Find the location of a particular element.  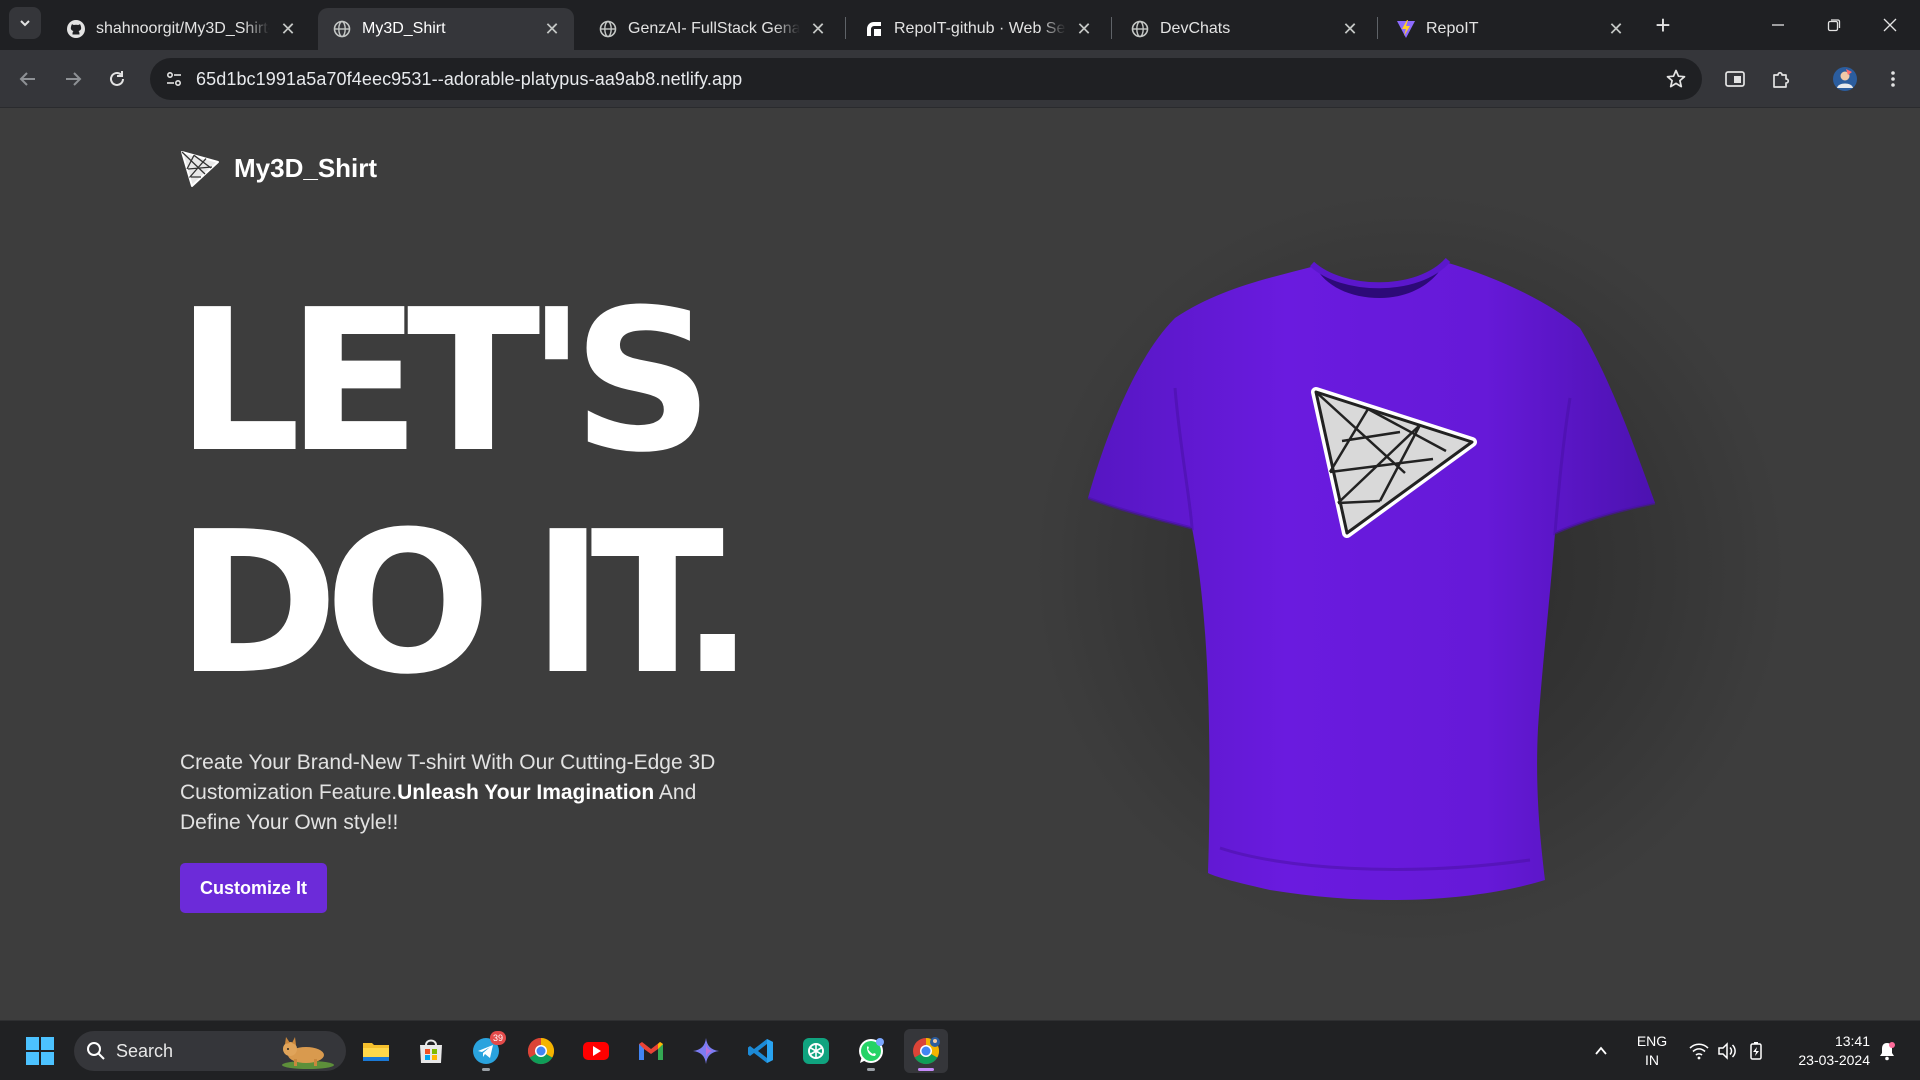

chevron-down-icon is located at coordinates (25, 23).